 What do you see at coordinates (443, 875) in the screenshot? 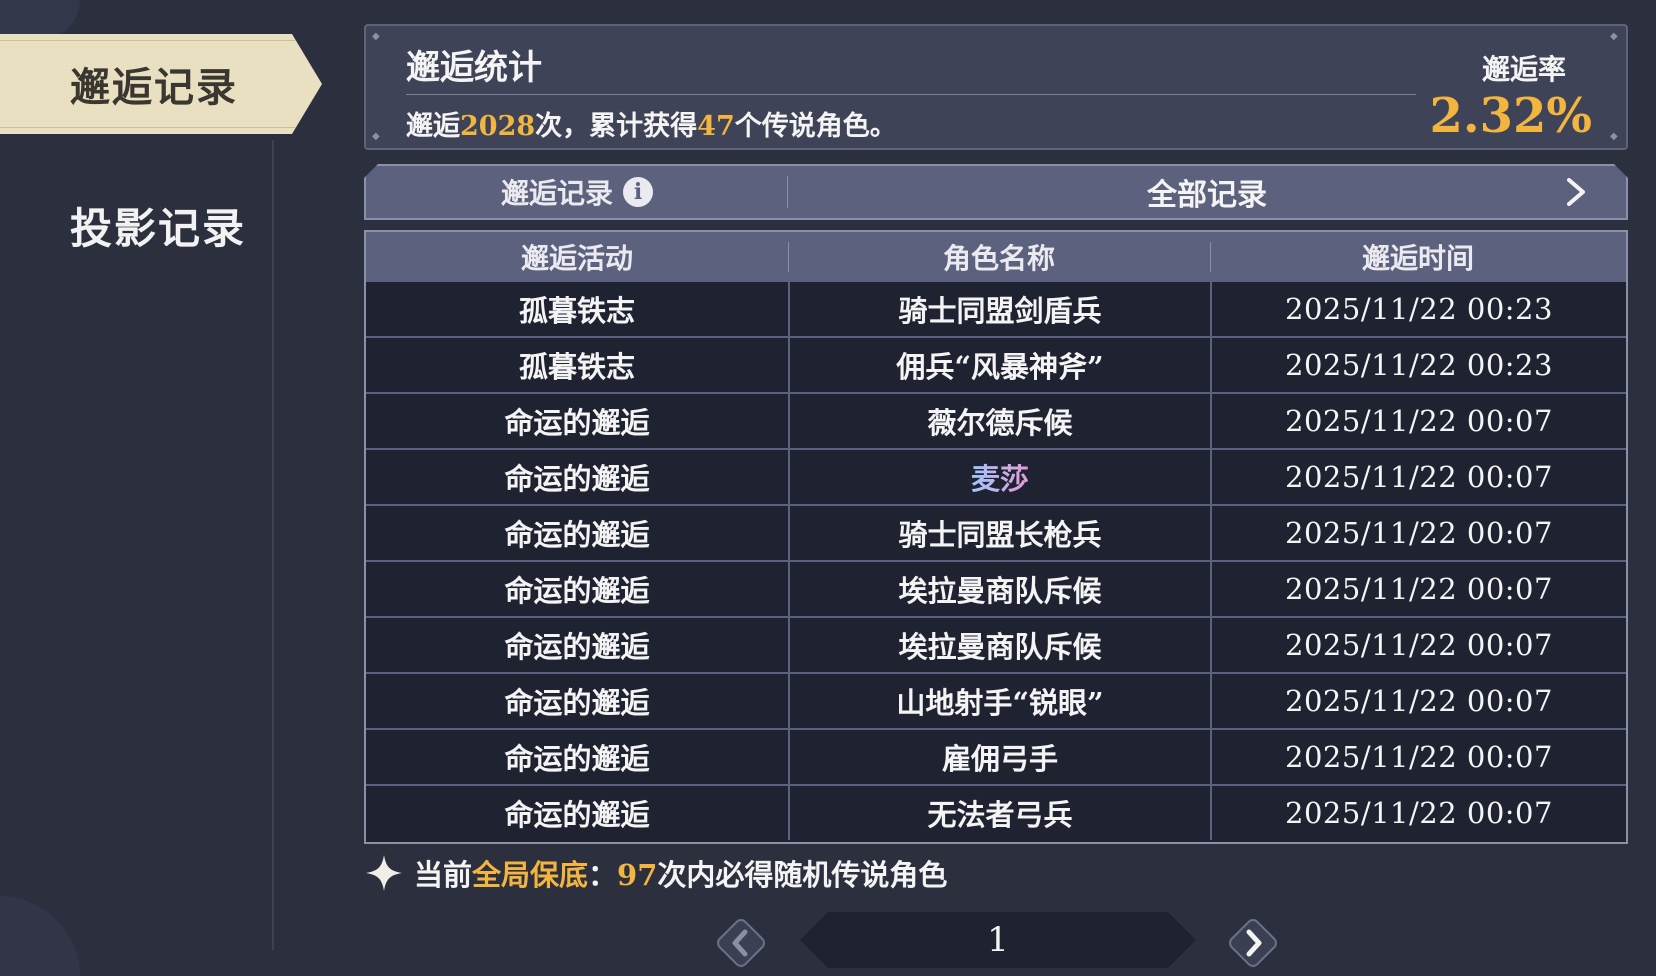
I see `guarantee-prefix: 当前` at bounding box center [443, 875].